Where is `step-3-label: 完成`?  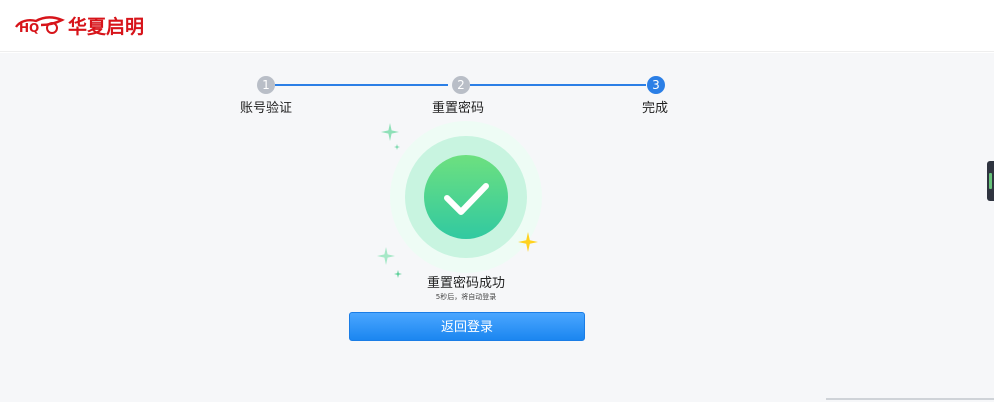 step-3-label: 完成 is located at coordinates (655, 108).